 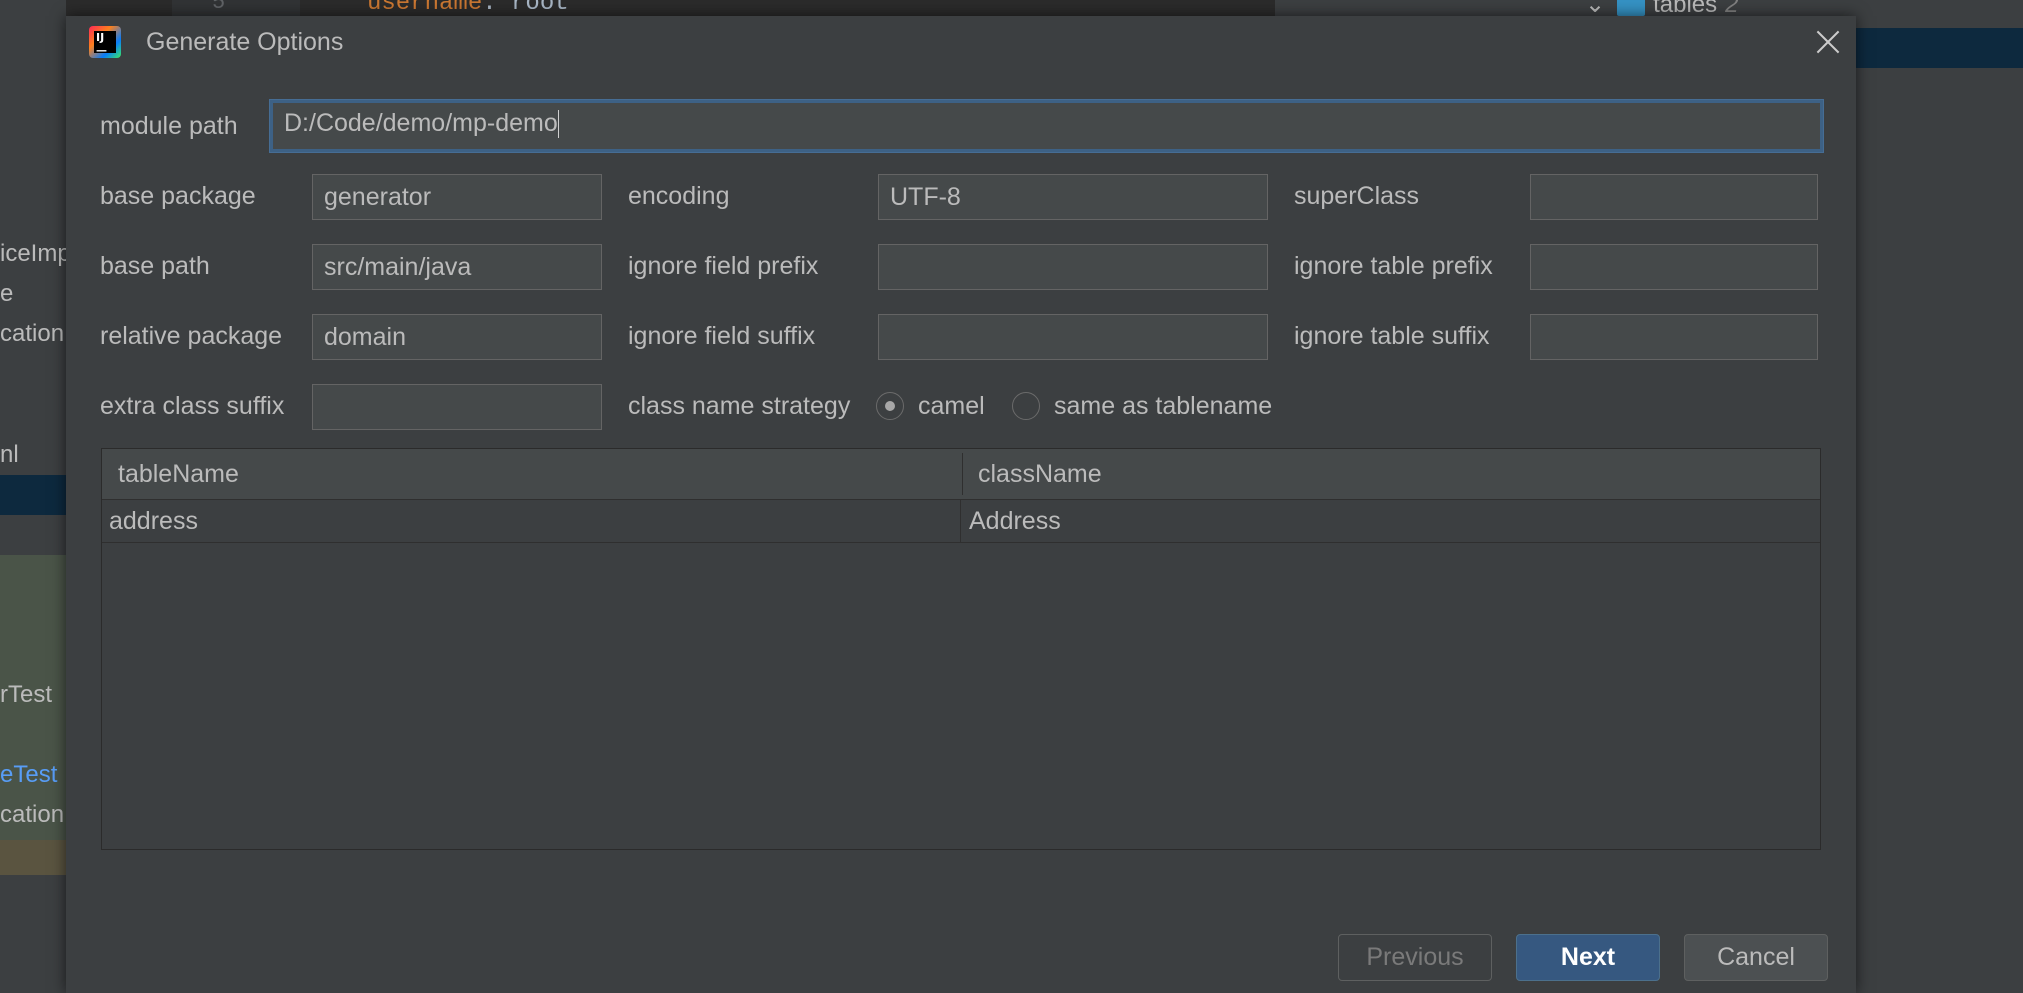 What do you see at coordinates (1631, 8) in the screenshot?
I see `folder-icon` at bounding box center [1631, 8].